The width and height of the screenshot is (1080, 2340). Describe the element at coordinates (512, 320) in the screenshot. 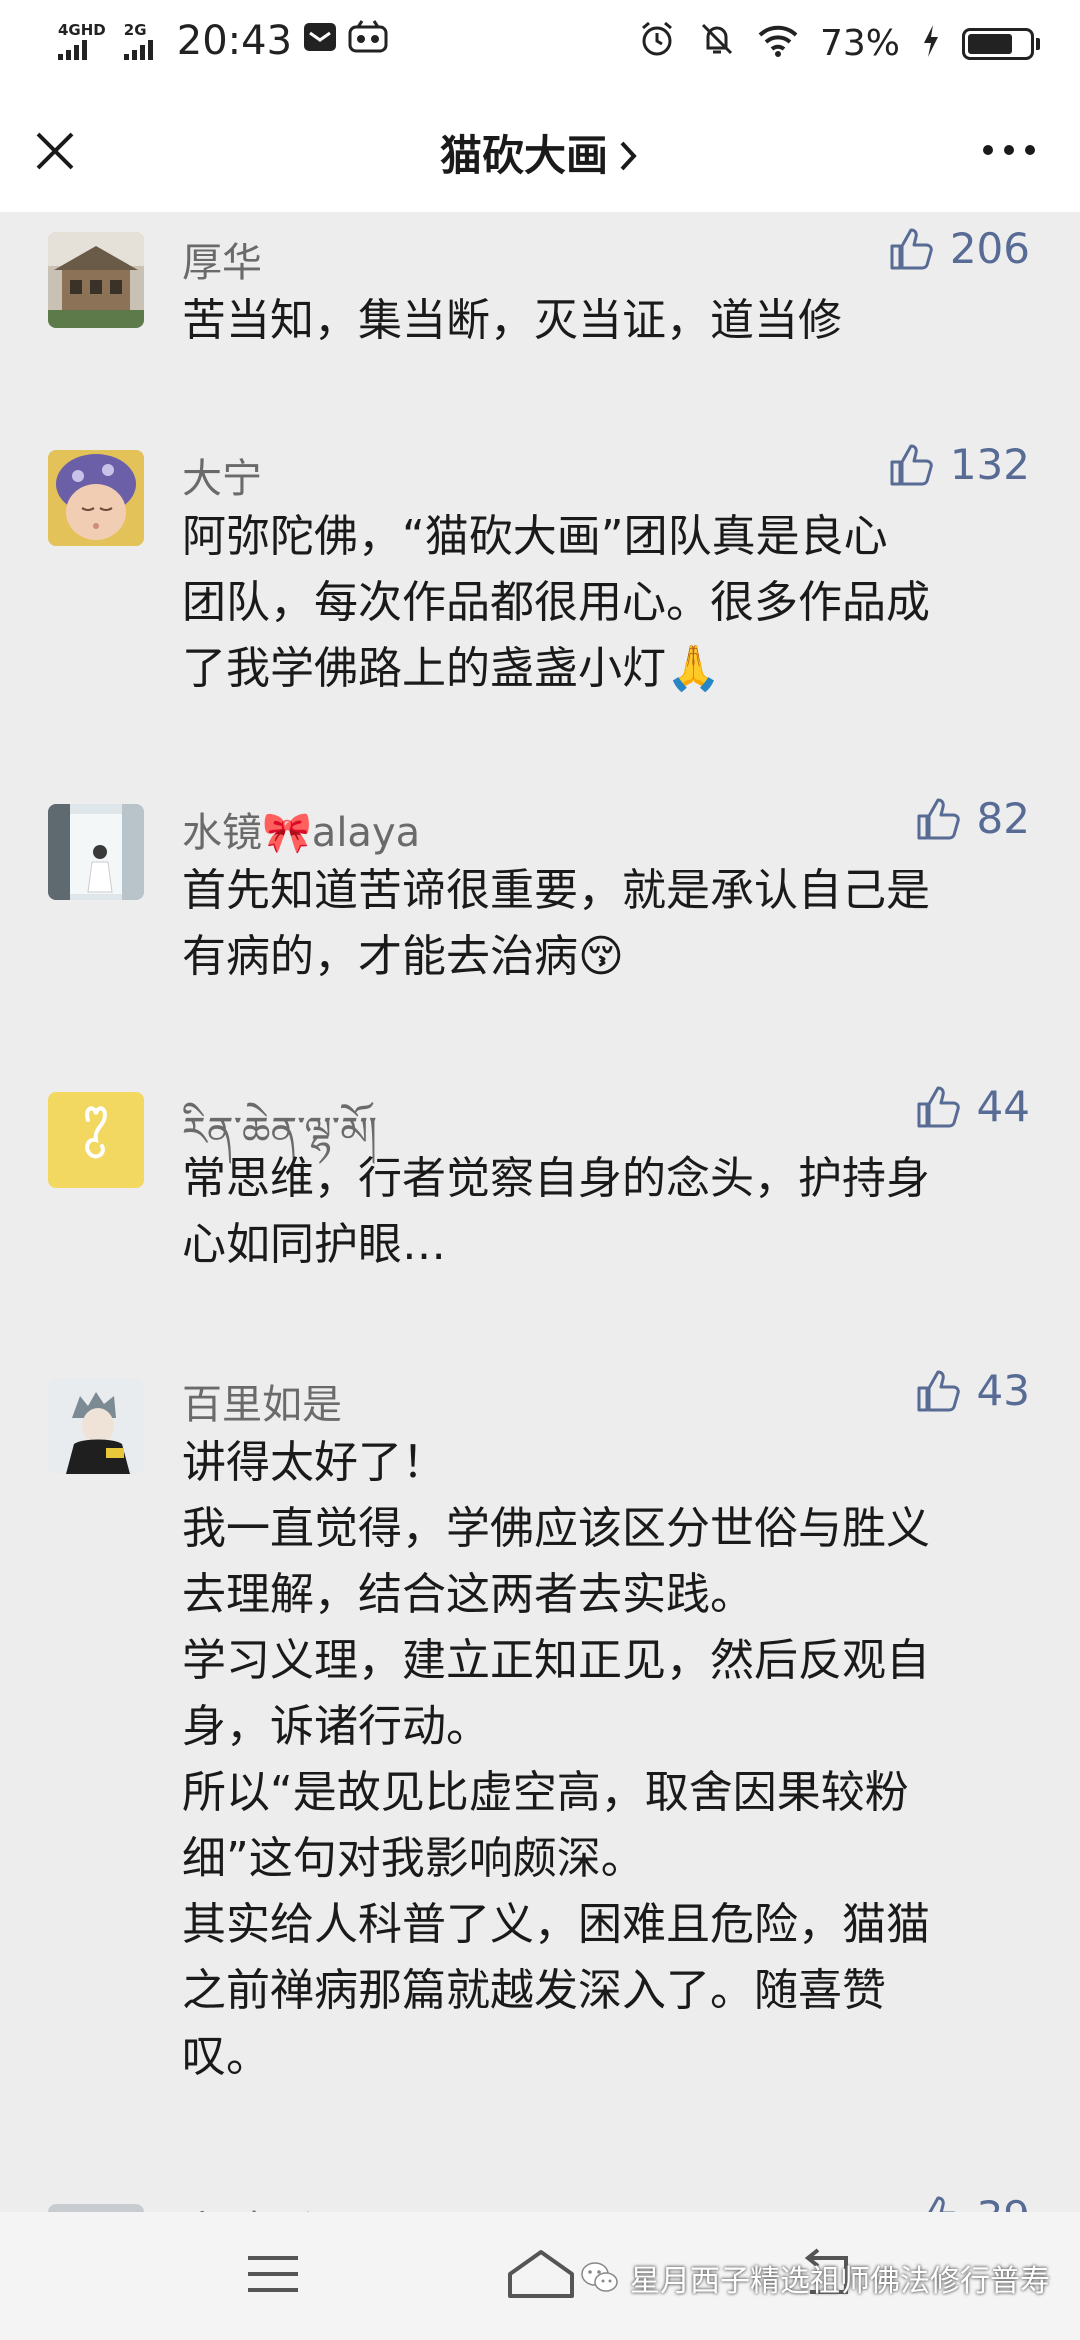

I see `comment-text: 苦当知，集当断，灭当证，道当修` at that location.